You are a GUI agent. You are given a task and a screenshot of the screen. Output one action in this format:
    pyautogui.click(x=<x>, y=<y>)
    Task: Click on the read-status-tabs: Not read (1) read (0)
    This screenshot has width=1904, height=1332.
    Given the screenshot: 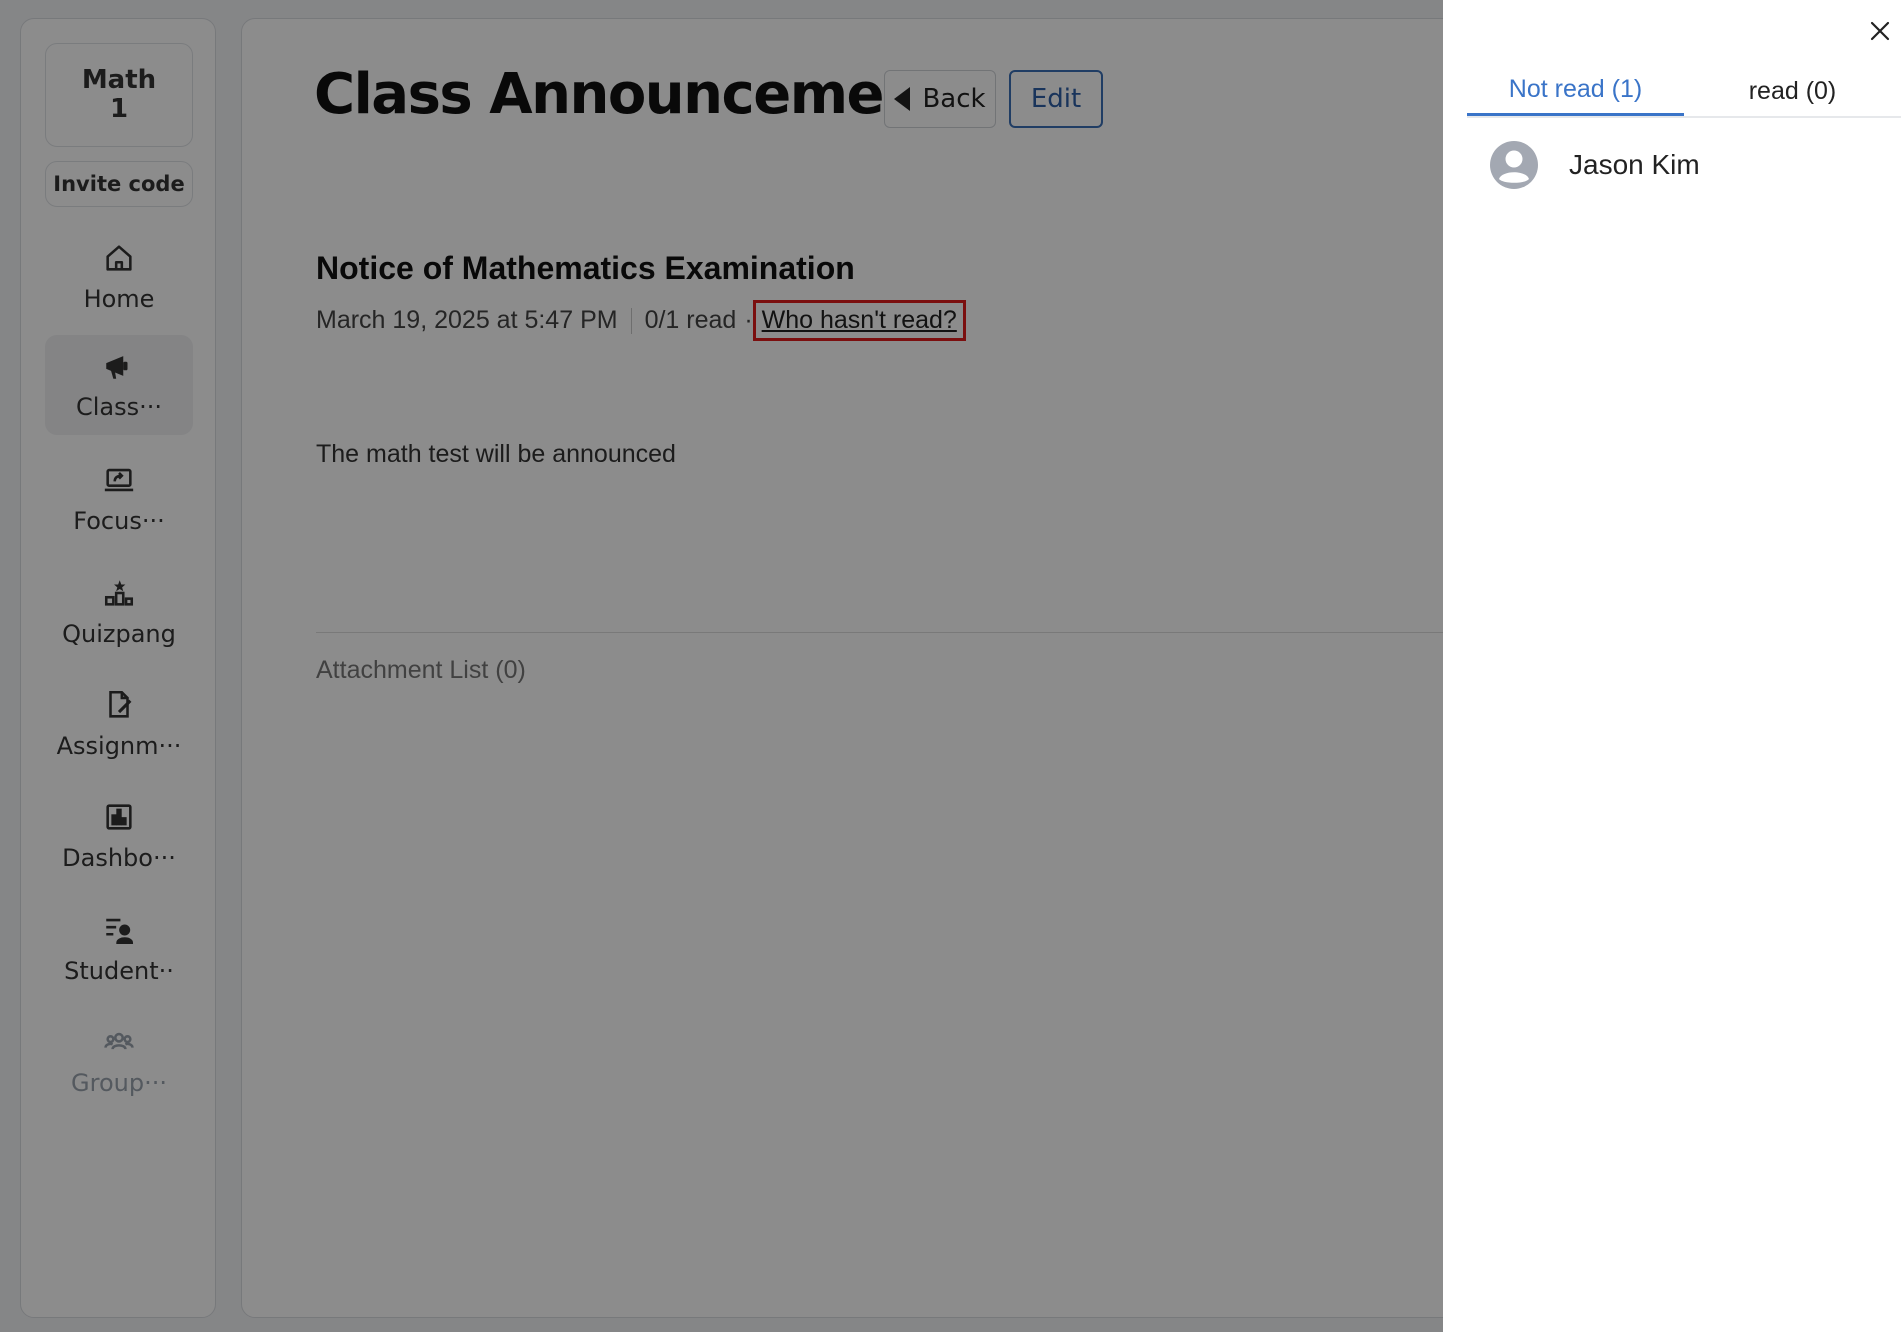 What is the action you would take?
    pyautogui.click(x=1684, y=92)
    